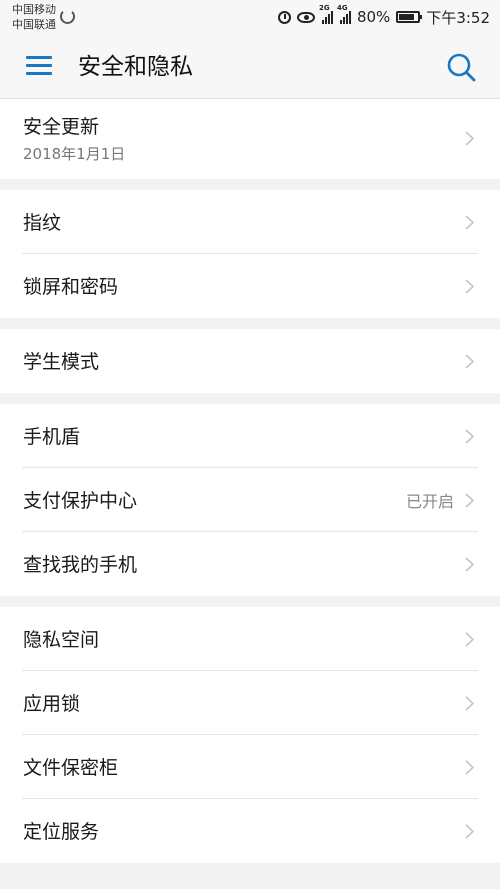  What do you see at coordinates (61, 127) in the screenshot?
I see `item-label: 安全更新` at bounding box center [61, 127].